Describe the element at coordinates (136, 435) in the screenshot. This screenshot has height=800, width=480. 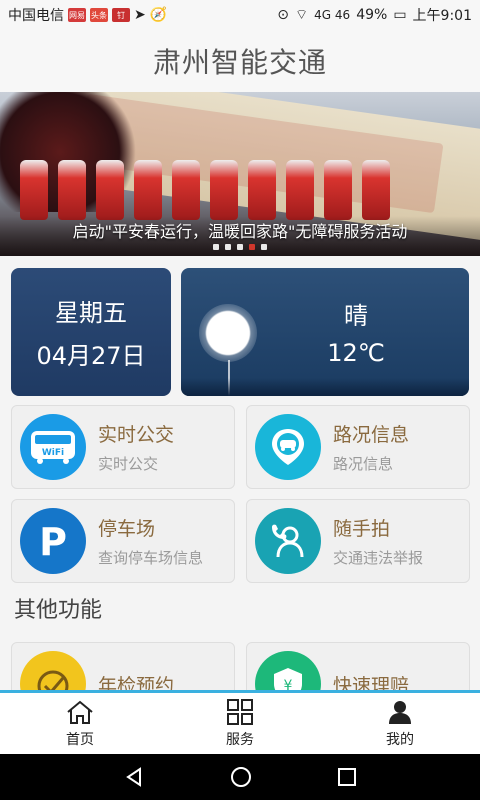
I see `tile-title: 实时公交` at that location.